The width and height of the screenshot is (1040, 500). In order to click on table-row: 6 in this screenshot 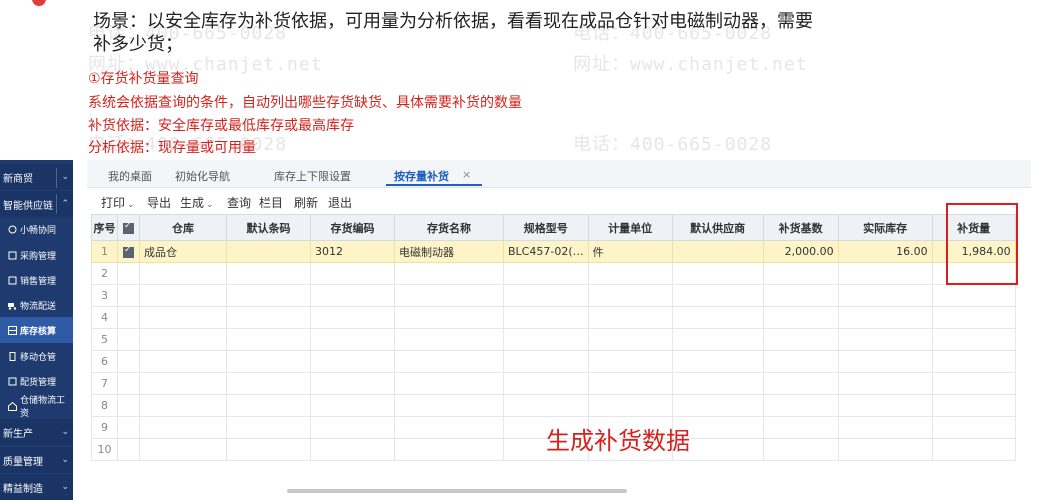, I will do `click(553, 361)`.